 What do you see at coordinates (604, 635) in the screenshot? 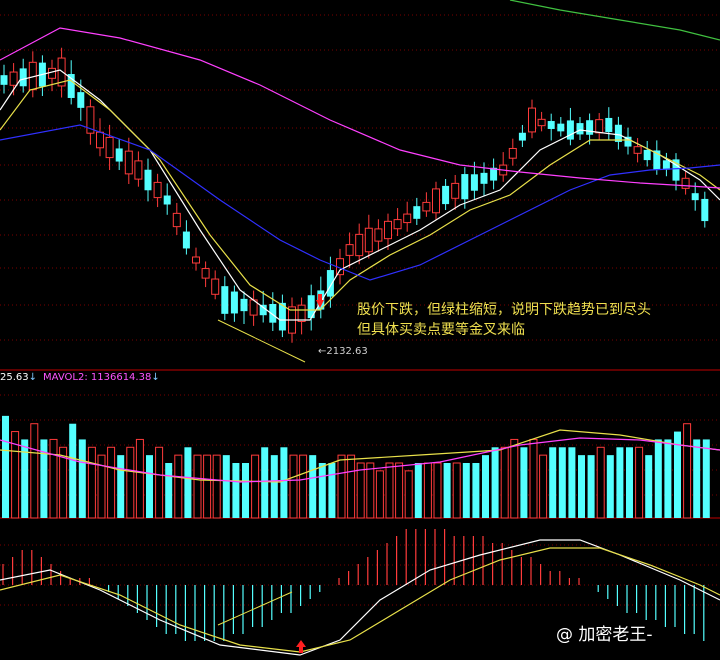
I see `watermark-text: @ 加密老王-` at bounding box center [604, 635].